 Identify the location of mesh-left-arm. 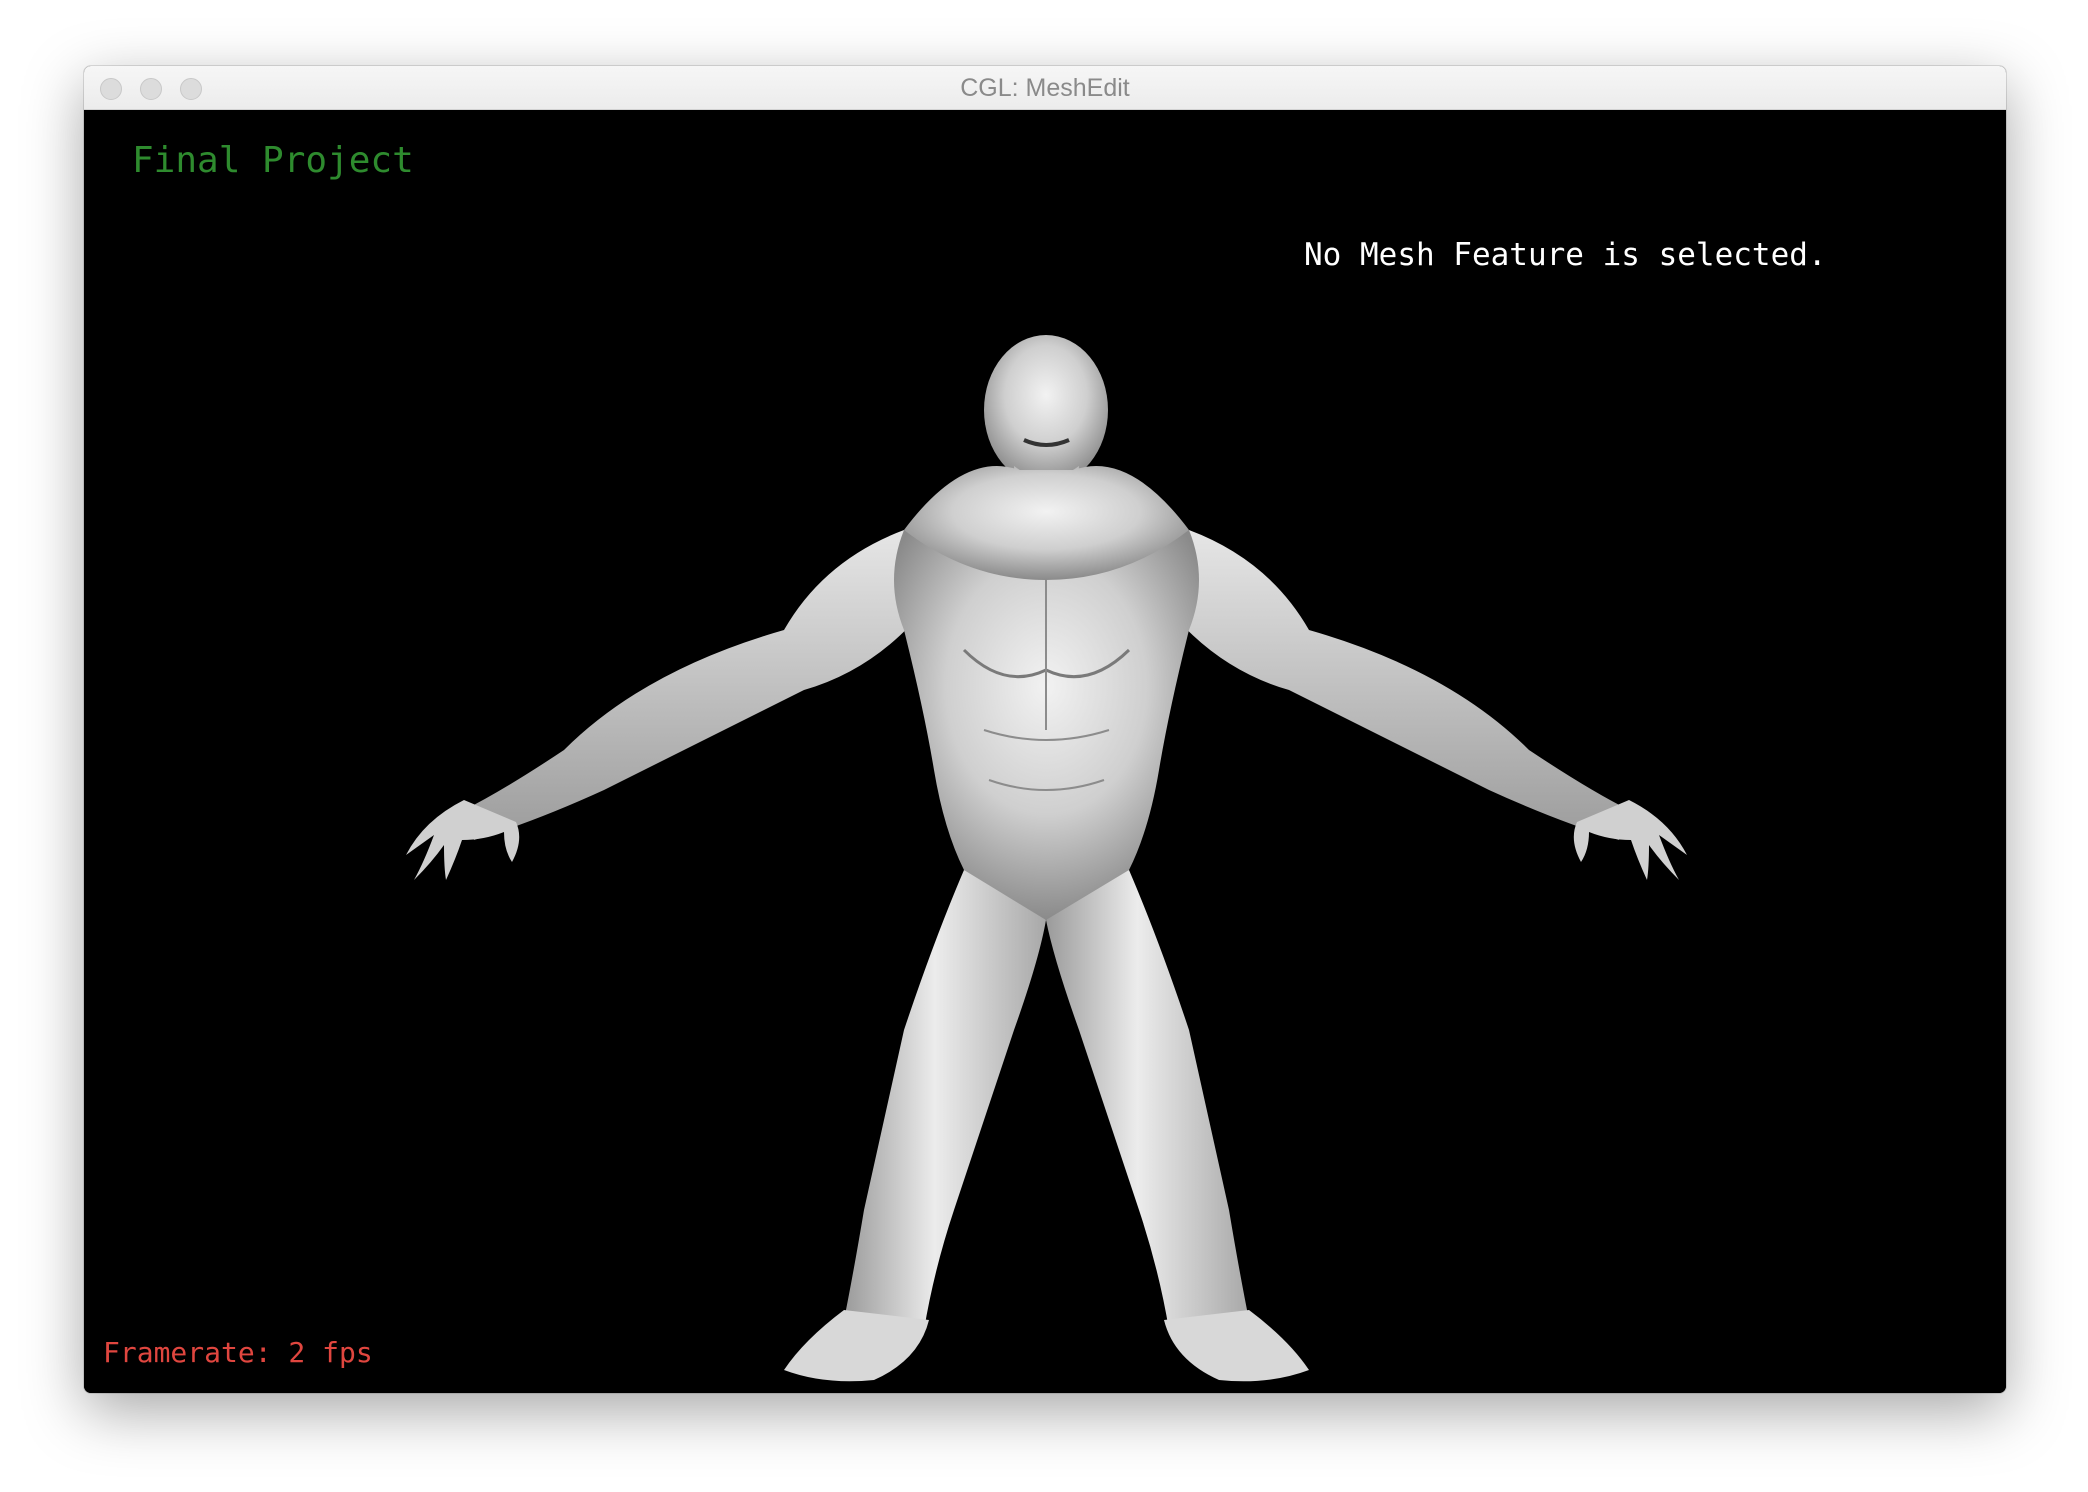
(694, 685).